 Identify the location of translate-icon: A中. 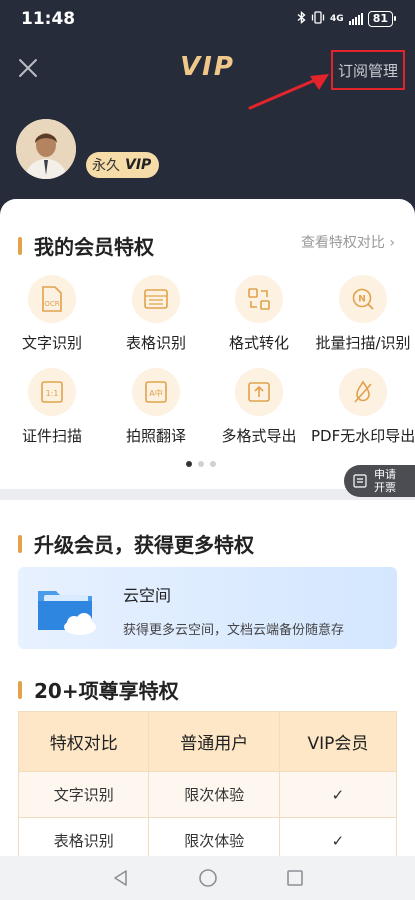
(156, 392).